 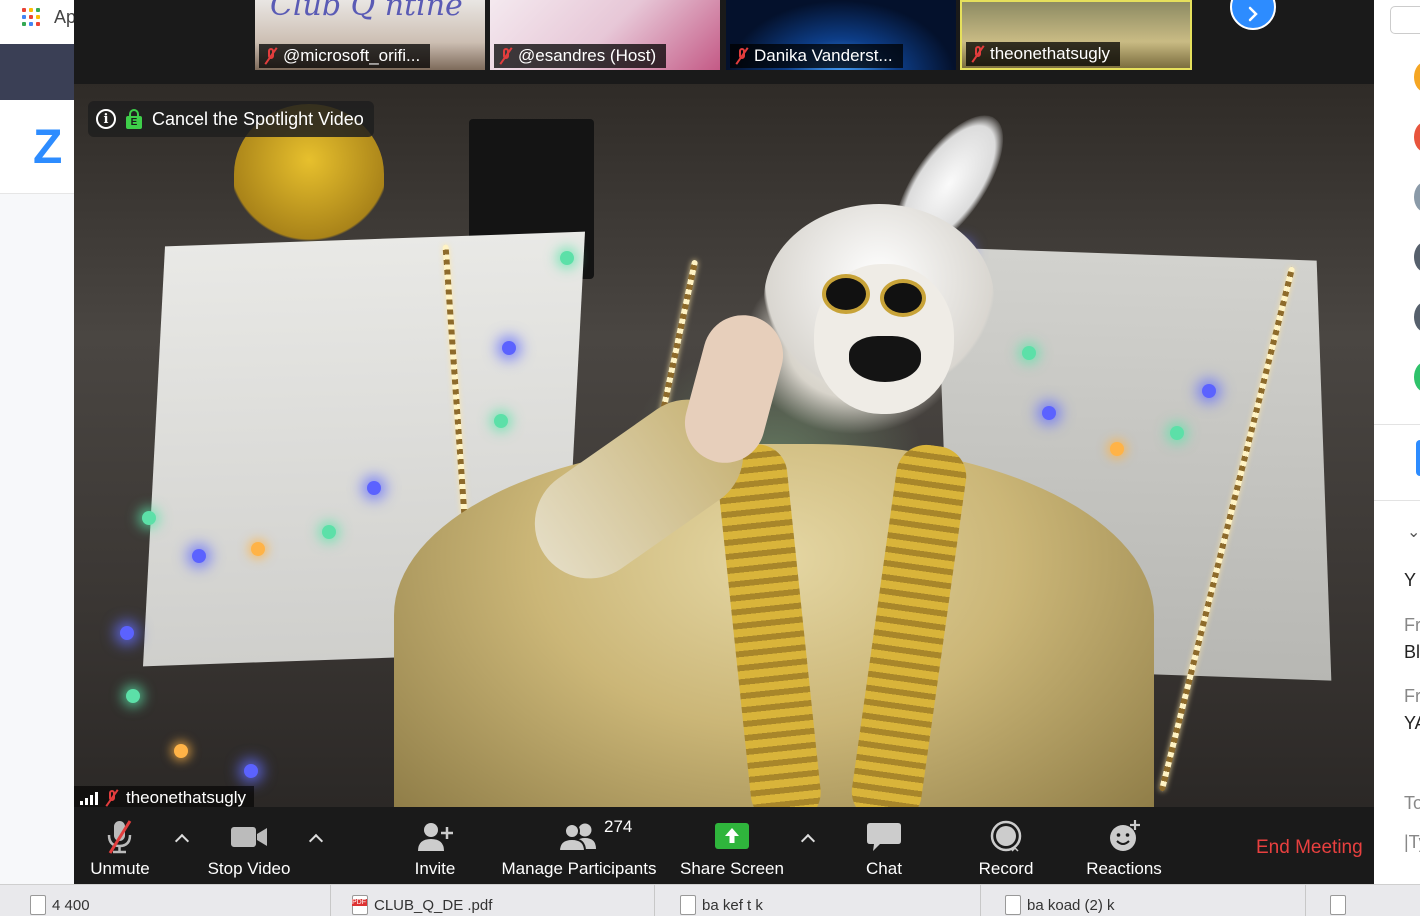 What do you see at coordinates (1397, 442) in the screenshot?
I see `background-chat-panel: ⌄ Y Fr Bl Fr YA To |Ty` at bounding box center [1397, 442].